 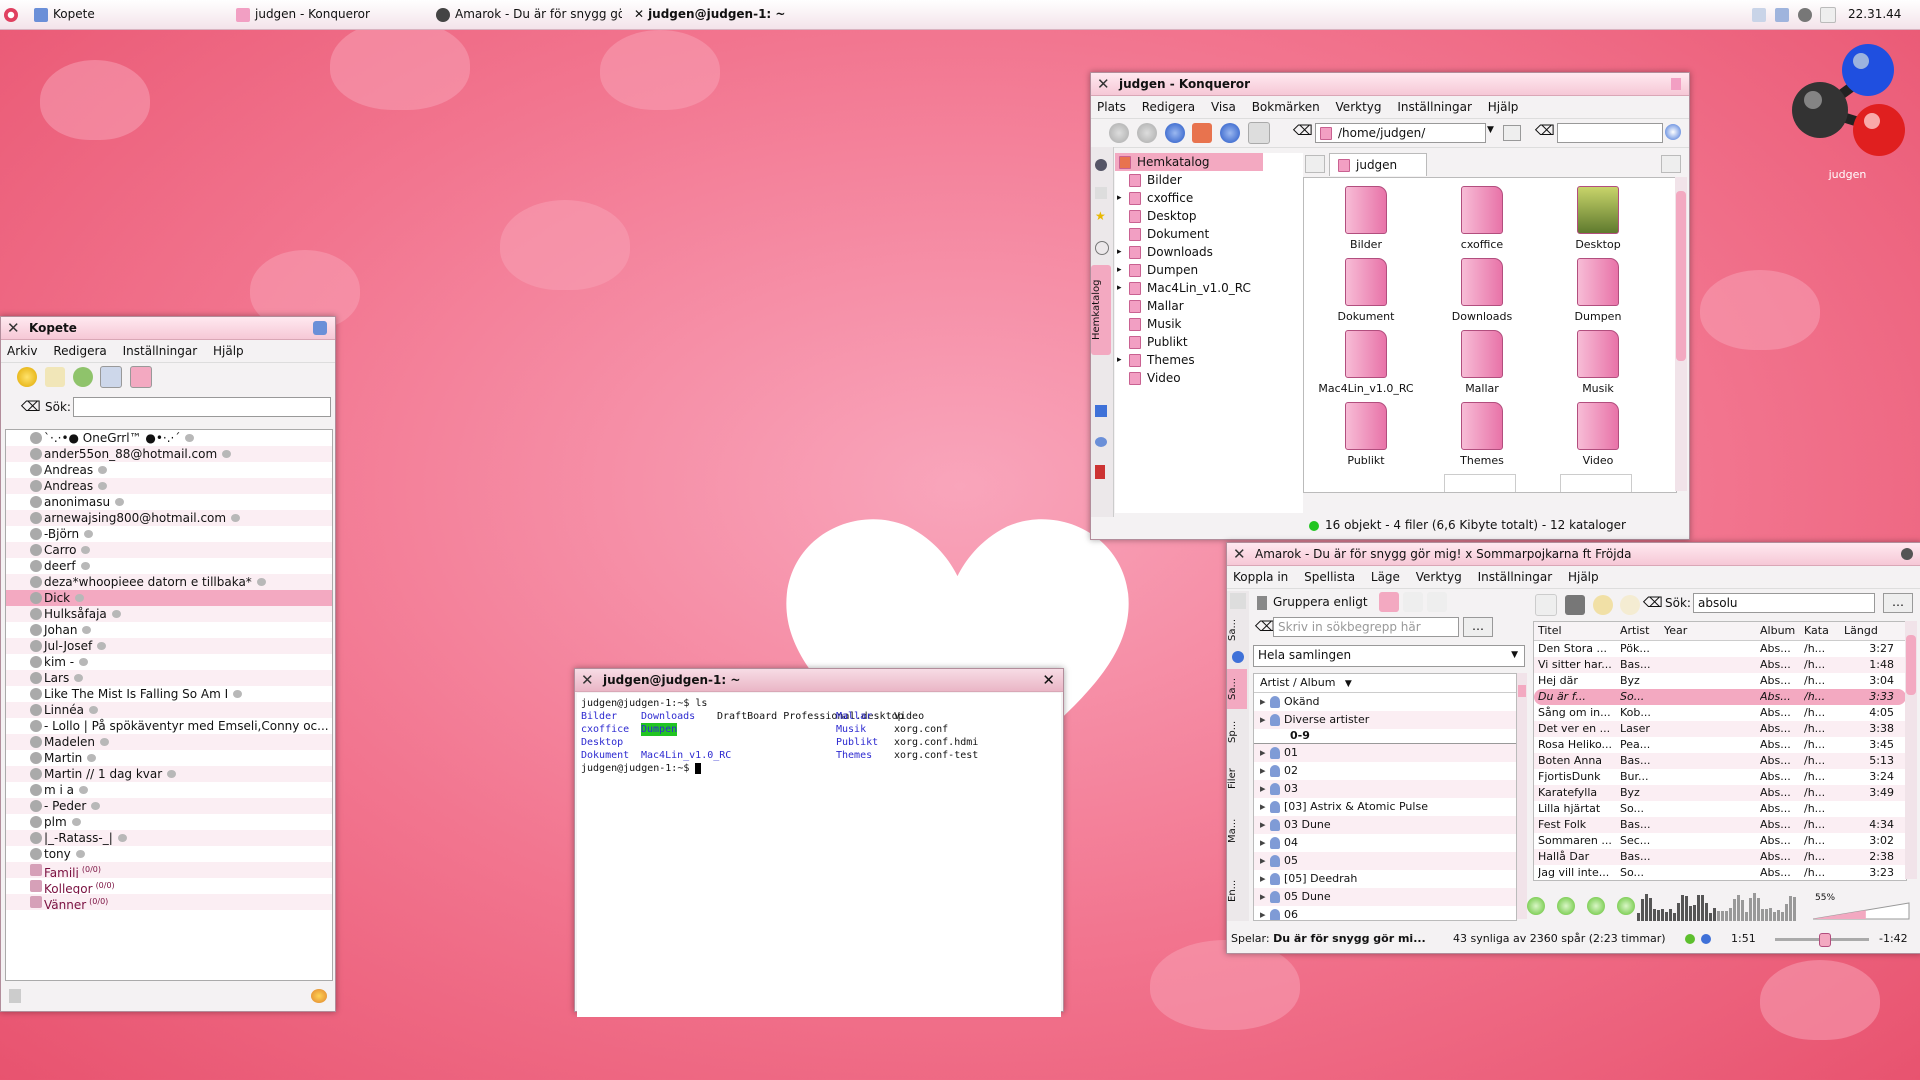 I want to click on tree-item: Mallar, so click(x=1209, y=306).